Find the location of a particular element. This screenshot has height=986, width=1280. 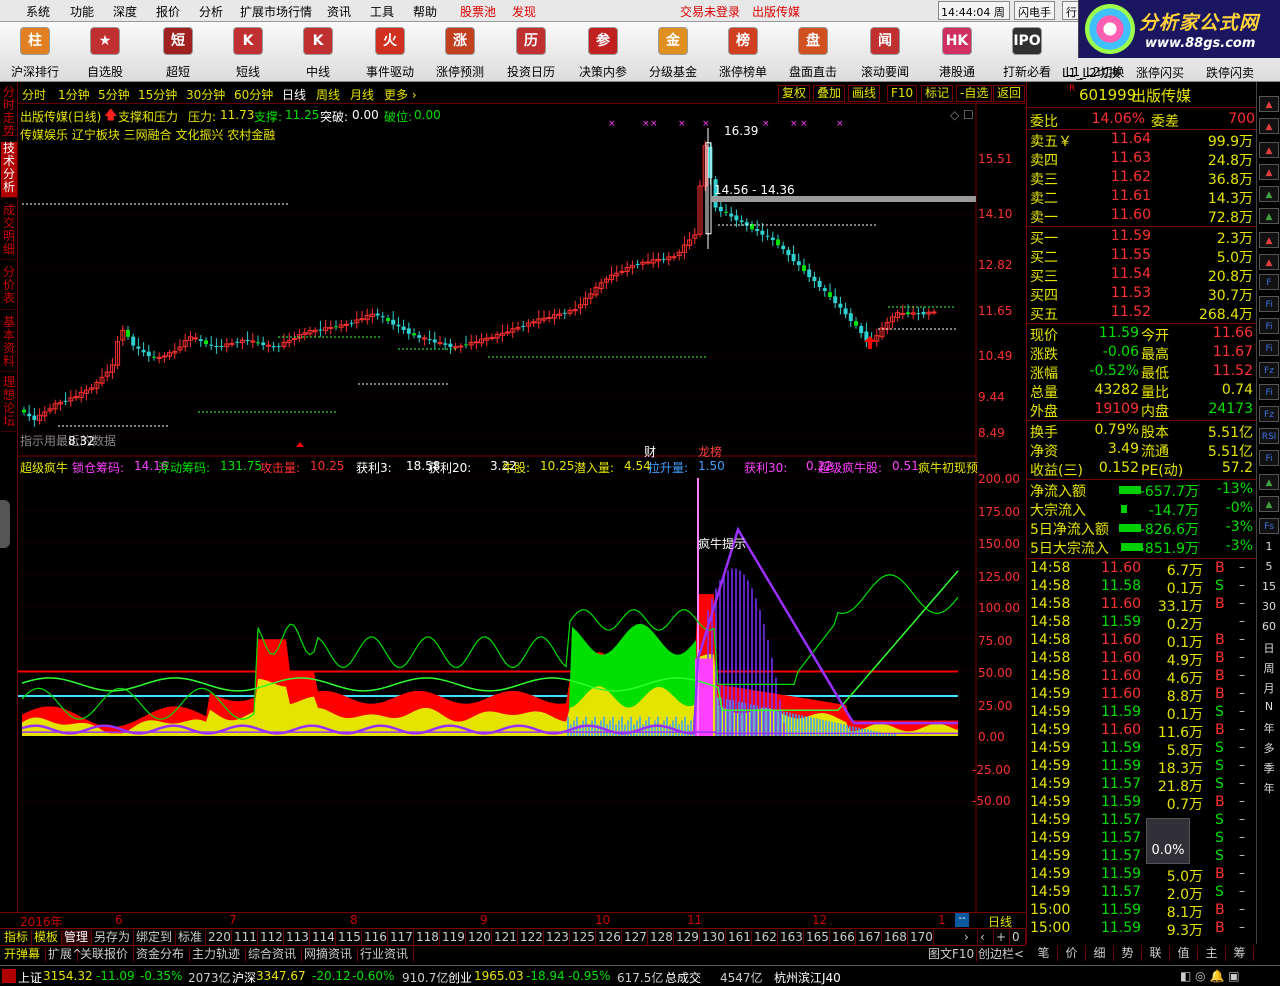

menu-analysis: 分析 is located at coordinates (211, 11).